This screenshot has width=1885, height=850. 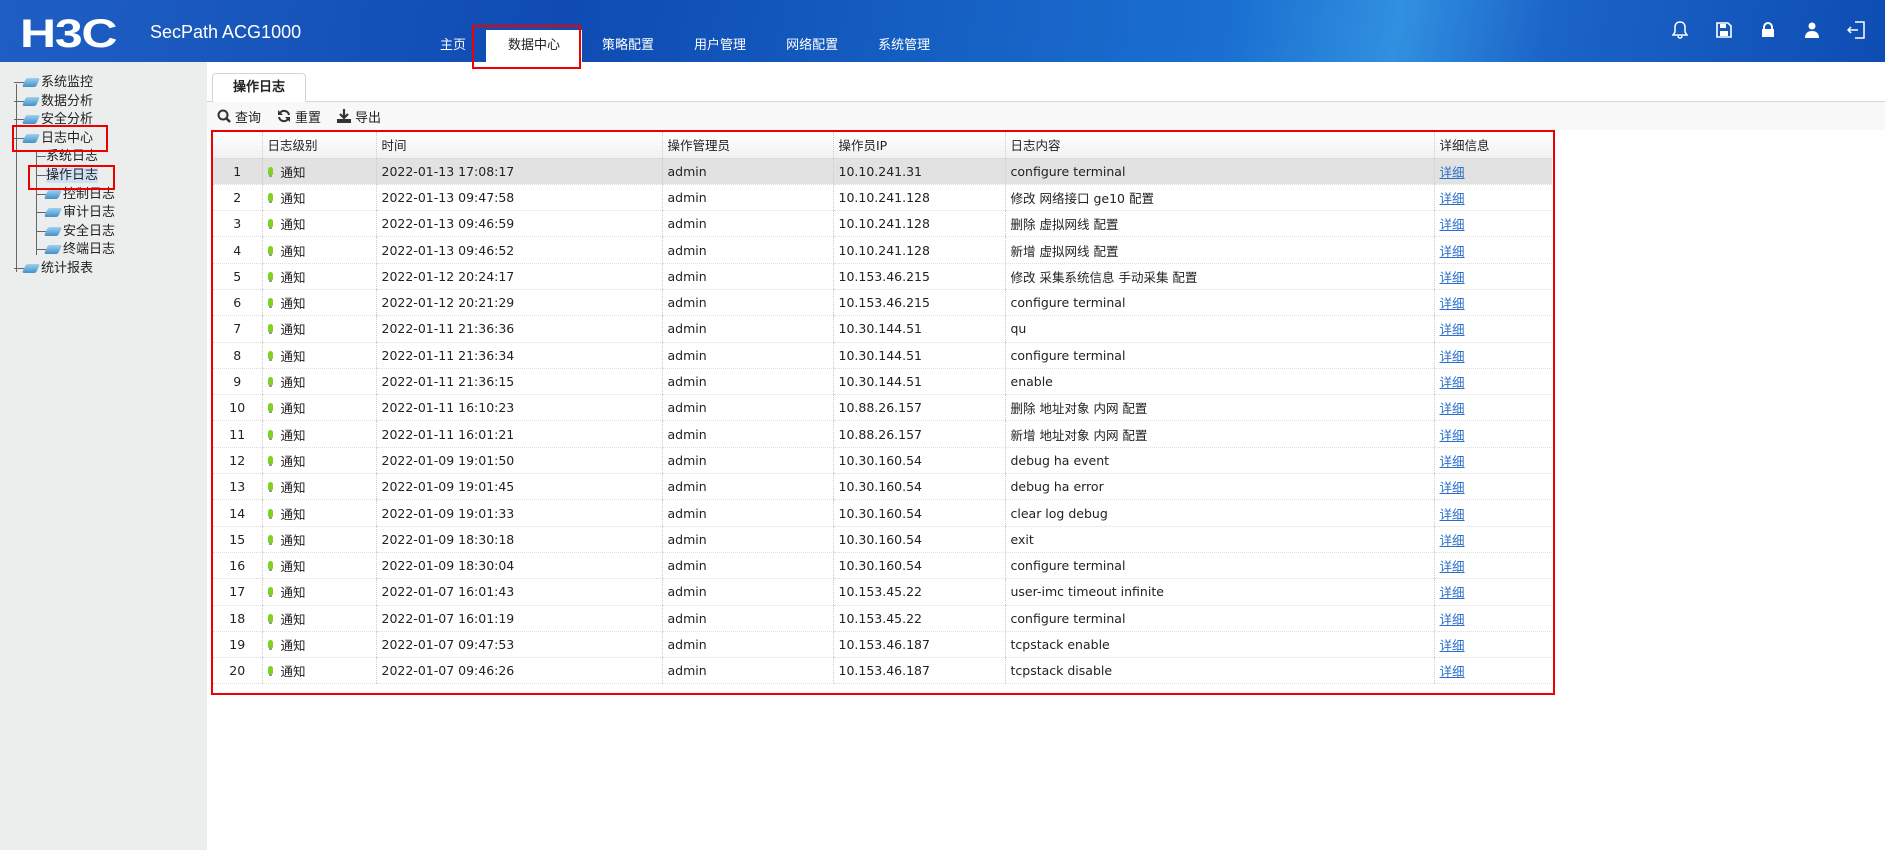 I want to click on lock-icon, so click(x=1768, y=30).